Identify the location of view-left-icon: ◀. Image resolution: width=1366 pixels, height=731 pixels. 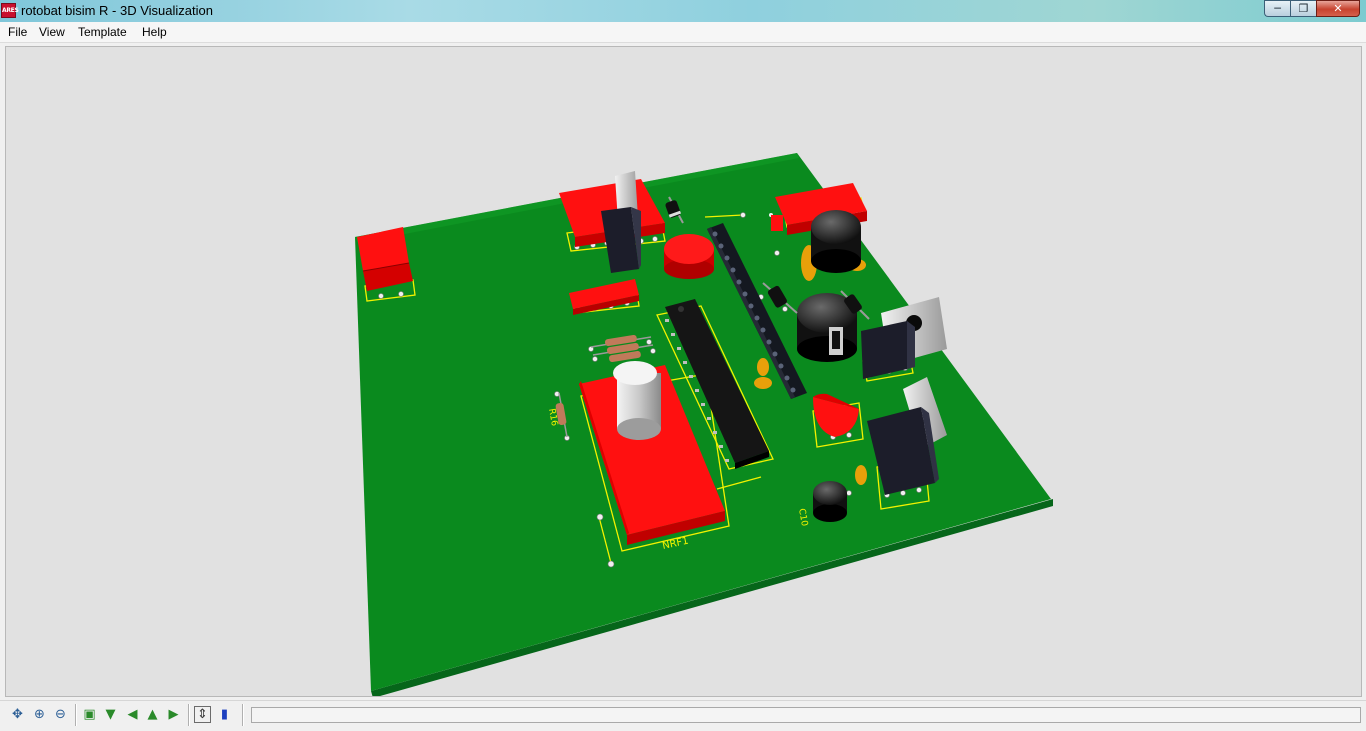
(132, 714).